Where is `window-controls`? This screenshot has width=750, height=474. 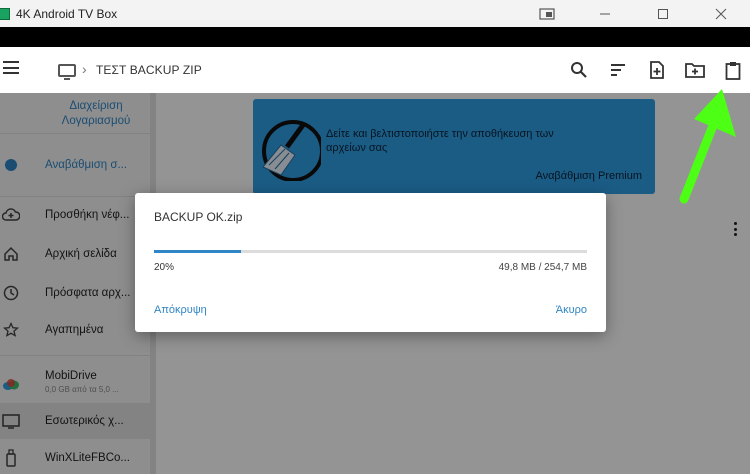
window-controls is located at coordinates (634, 13).